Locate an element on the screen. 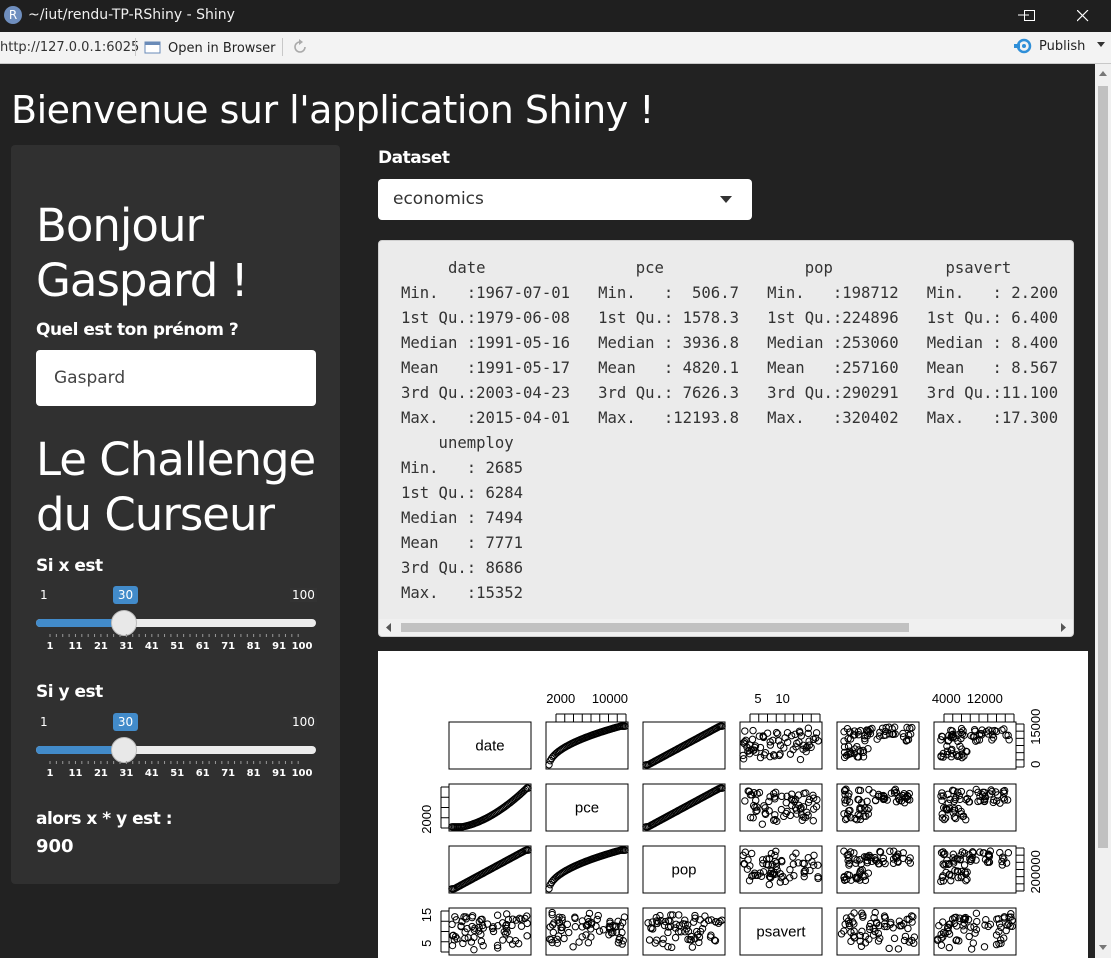 The height and width of the screenshot is (958, 1111). publish-dropdown-icon is located at coordinates (1101, 44).